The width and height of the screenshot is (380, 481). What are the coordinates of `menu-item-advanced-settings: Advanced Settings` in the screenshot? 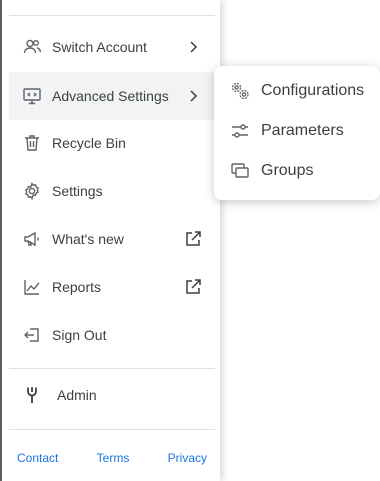 It's located at (112, 96).